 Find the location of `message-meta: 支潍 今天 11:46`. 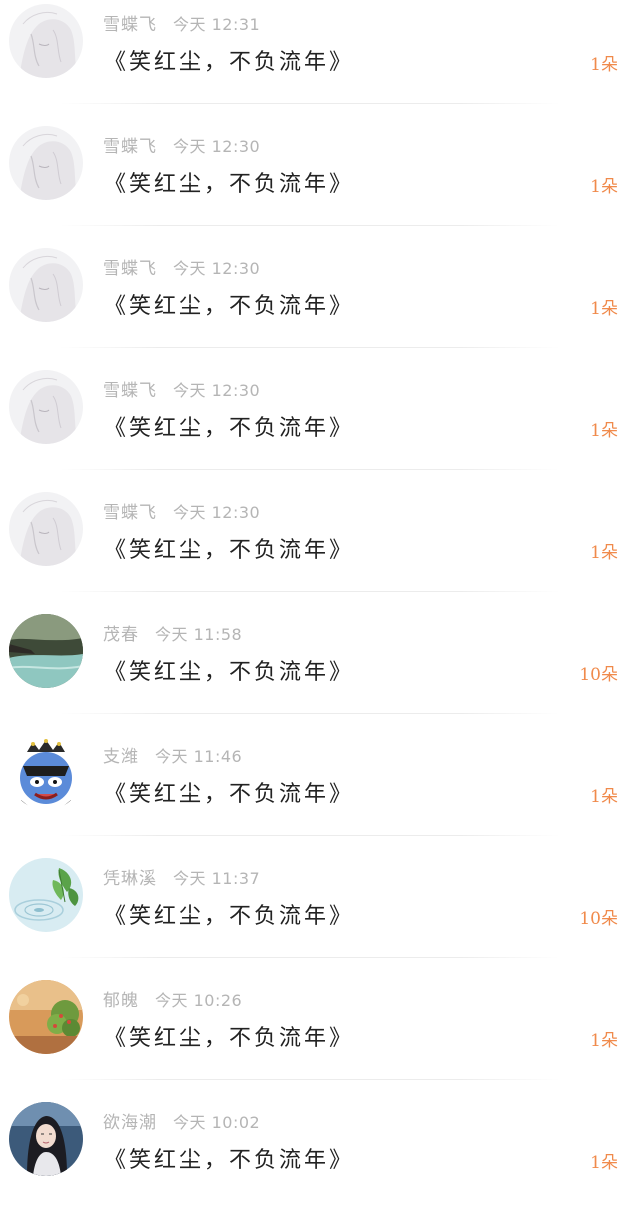

message-meta: 支潍 今天 11:46 is located at coordinates (172, 754).